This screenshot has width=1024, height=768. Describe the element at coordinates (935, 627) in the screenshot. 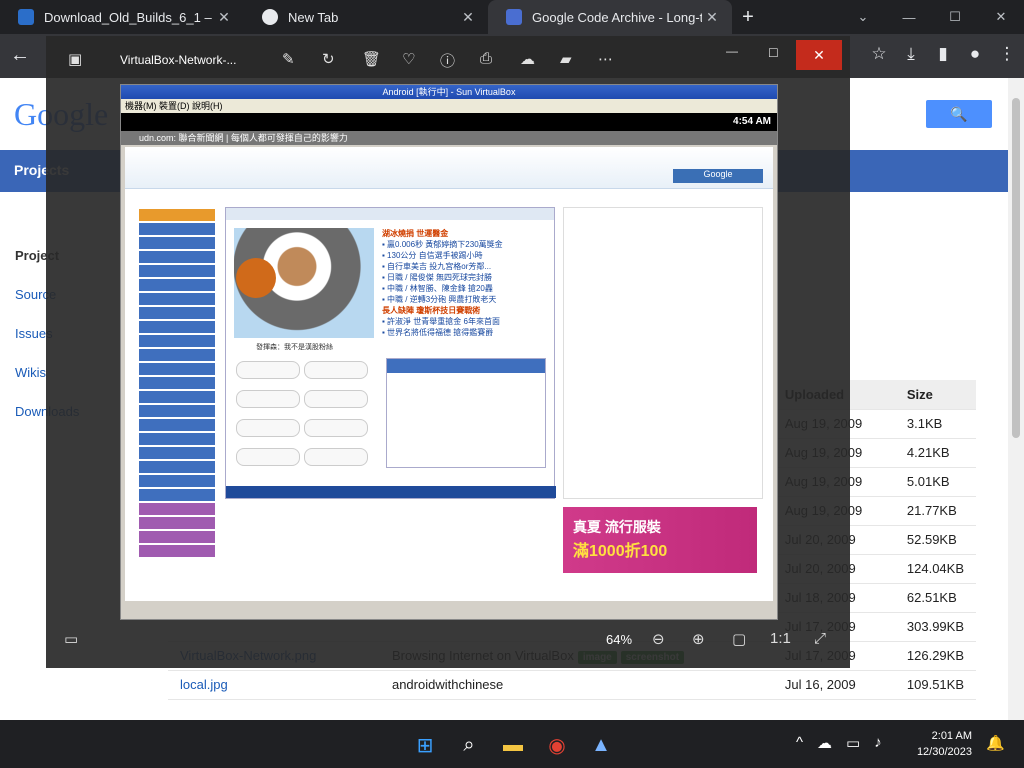

I see `size-cell: 303.99KB` at that location.